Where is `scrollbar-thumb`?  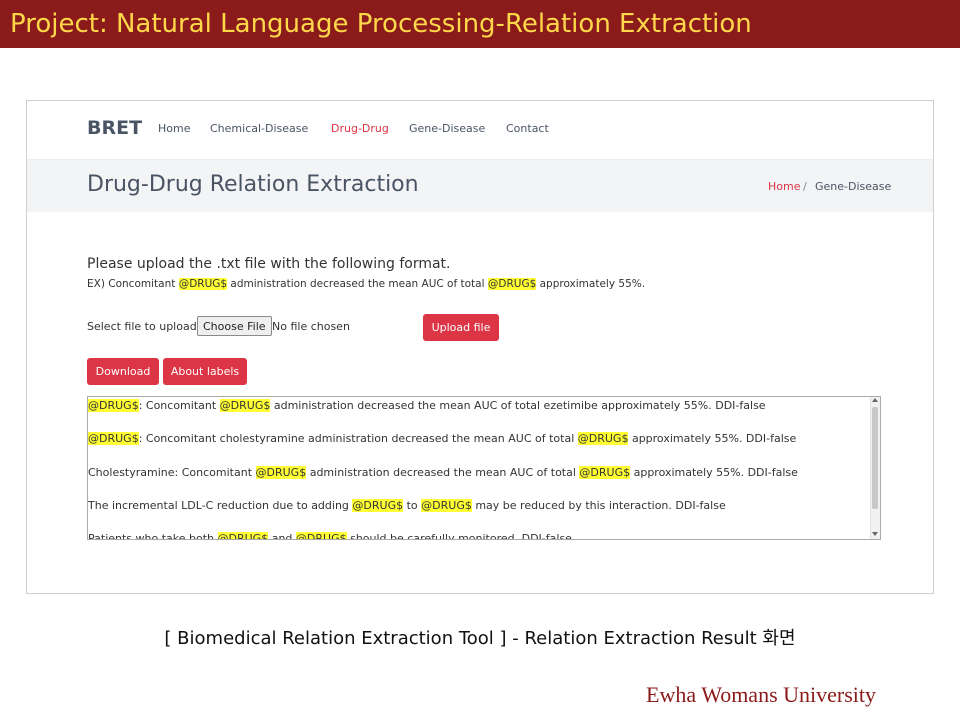
scrollbar-thumb is located at coordinates (875, 458).